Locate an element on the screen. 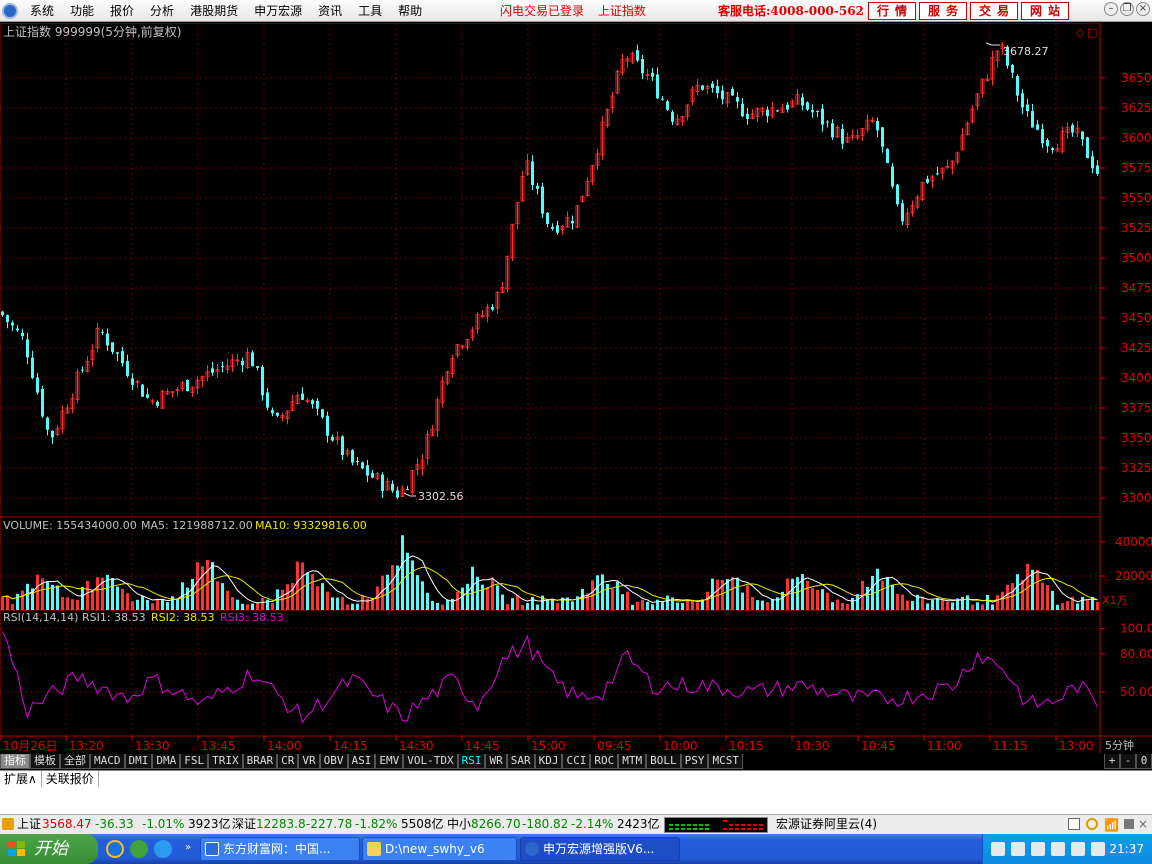  tray-help-icon is located at coordinates (1018, 849).